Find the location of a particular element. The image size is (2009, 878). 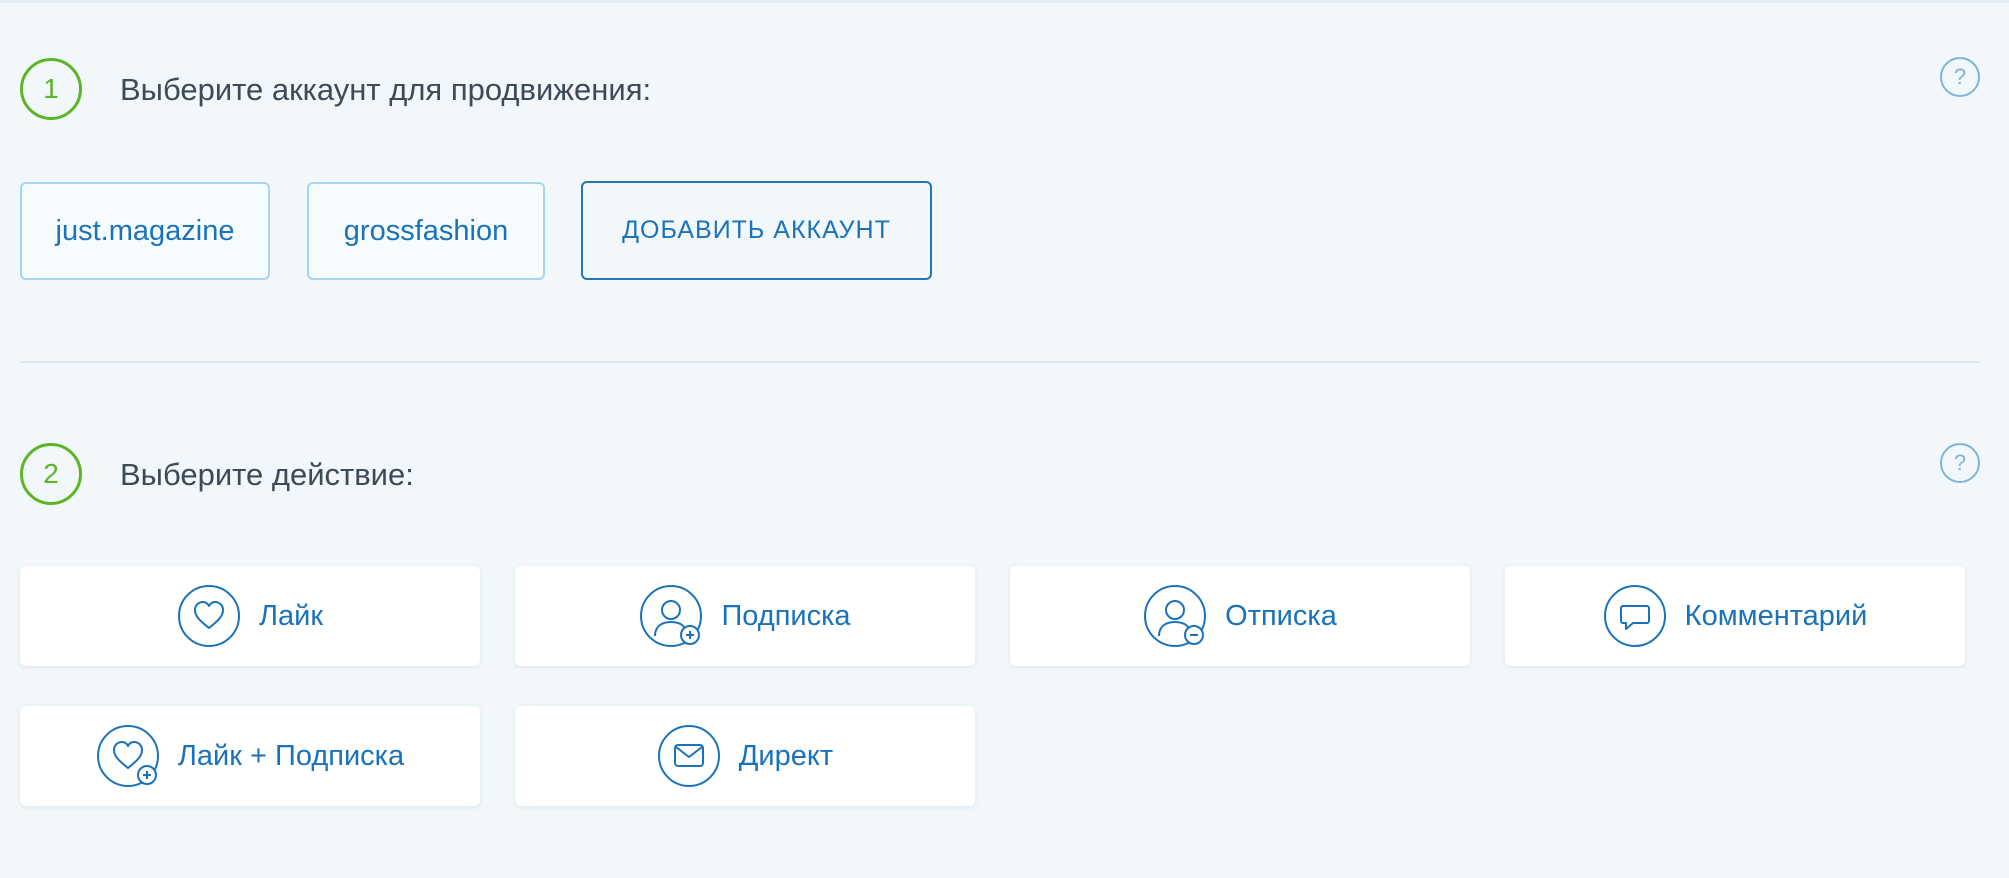

action-label: Комментарий is located at coordinates (1776, 615).